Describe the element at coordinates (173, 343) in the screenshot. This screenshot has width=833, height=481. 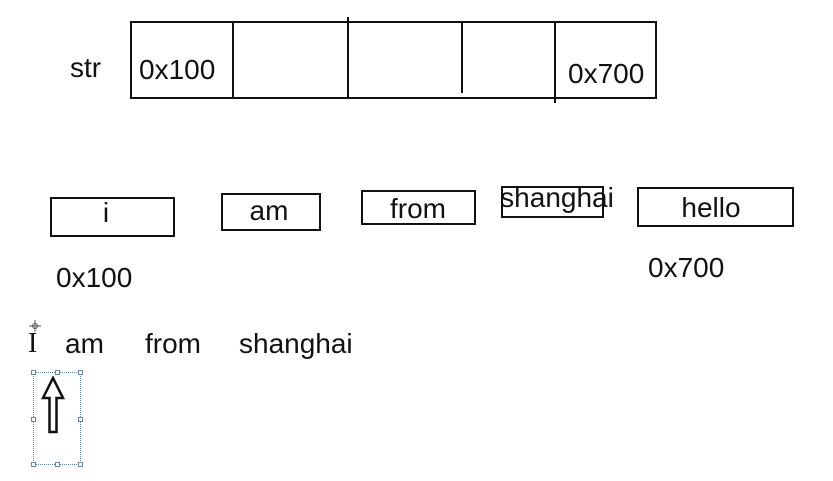
I see `sentence-word-from: from` at that location.